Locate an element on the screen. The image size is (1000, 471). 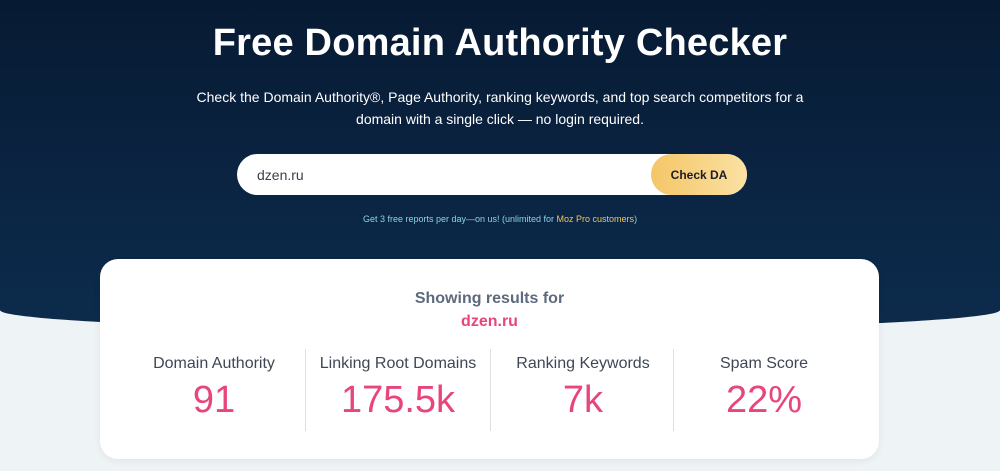
metric-value: 7k is located at coordinates (583, 400).